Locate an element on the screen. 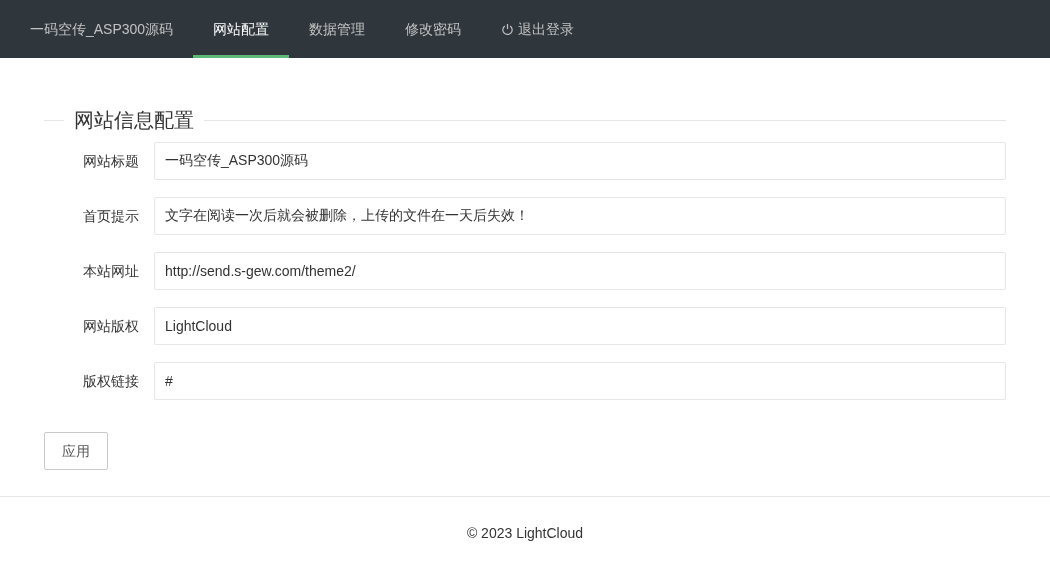 This screenshot has width=1050, height=574. apply-button: 应用 is located at coordinates (76, 451).